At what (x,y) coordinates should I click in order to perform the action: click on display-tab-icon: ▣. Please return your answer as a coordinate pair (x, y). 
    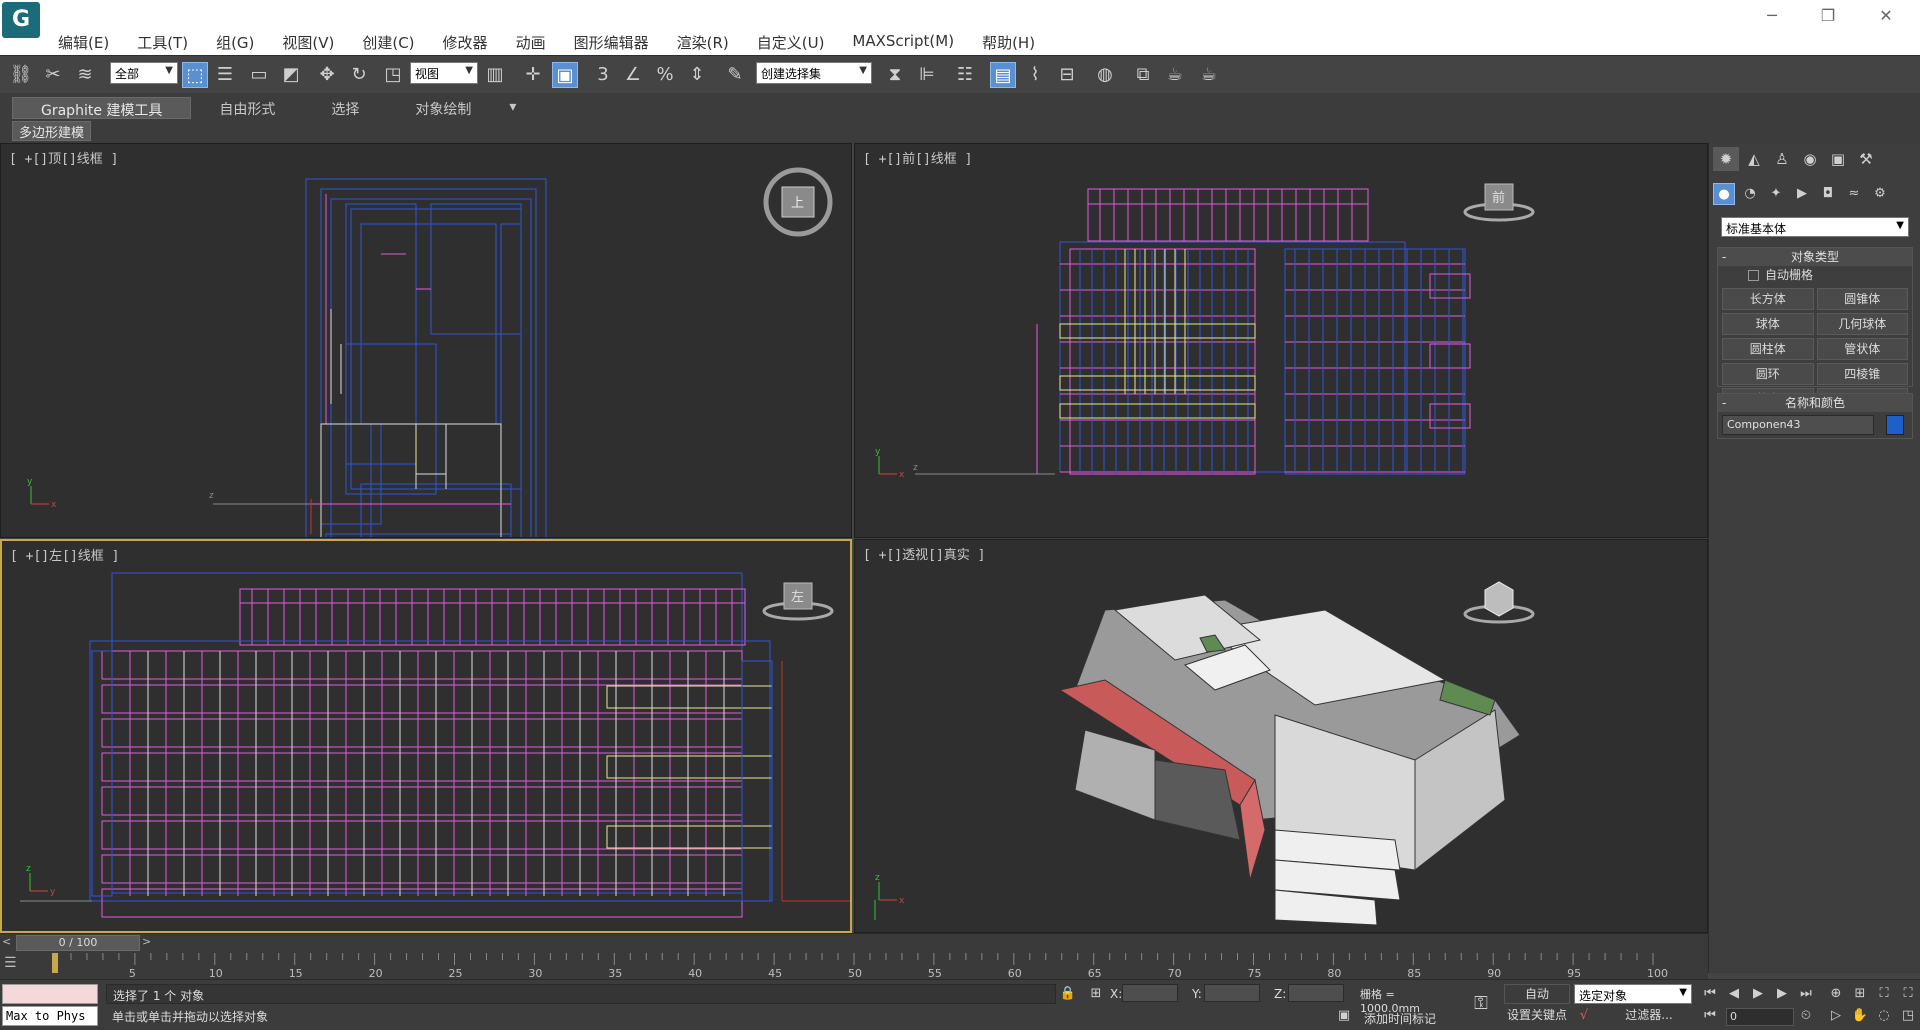
    Looking at the image, I should click on (1838, 159).